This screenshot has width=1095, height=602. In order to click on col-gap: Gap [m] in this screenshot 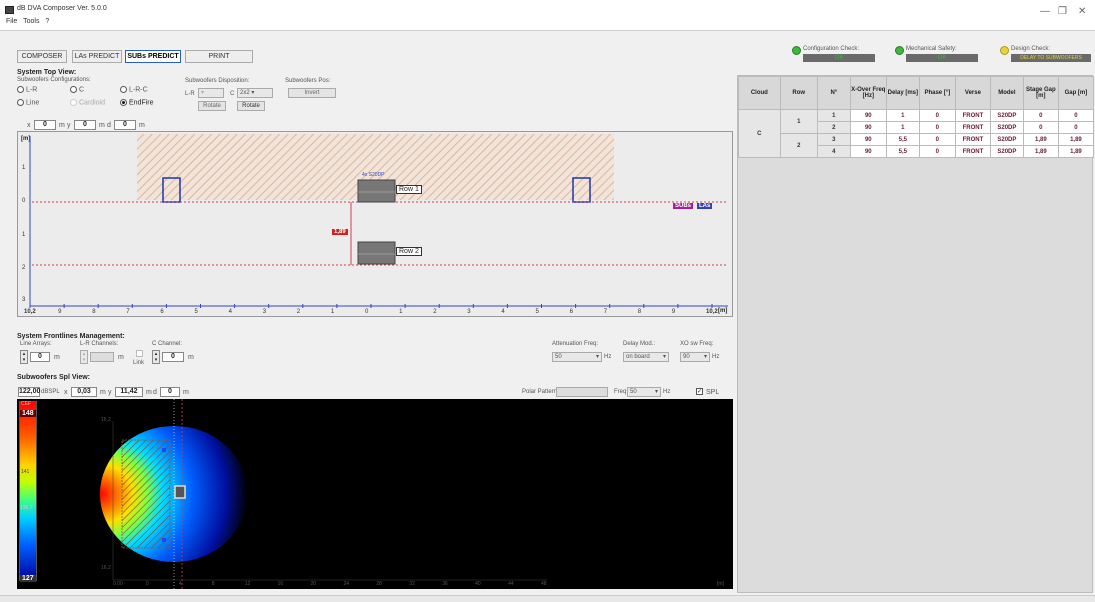, I will do `click(1076, 93)`.